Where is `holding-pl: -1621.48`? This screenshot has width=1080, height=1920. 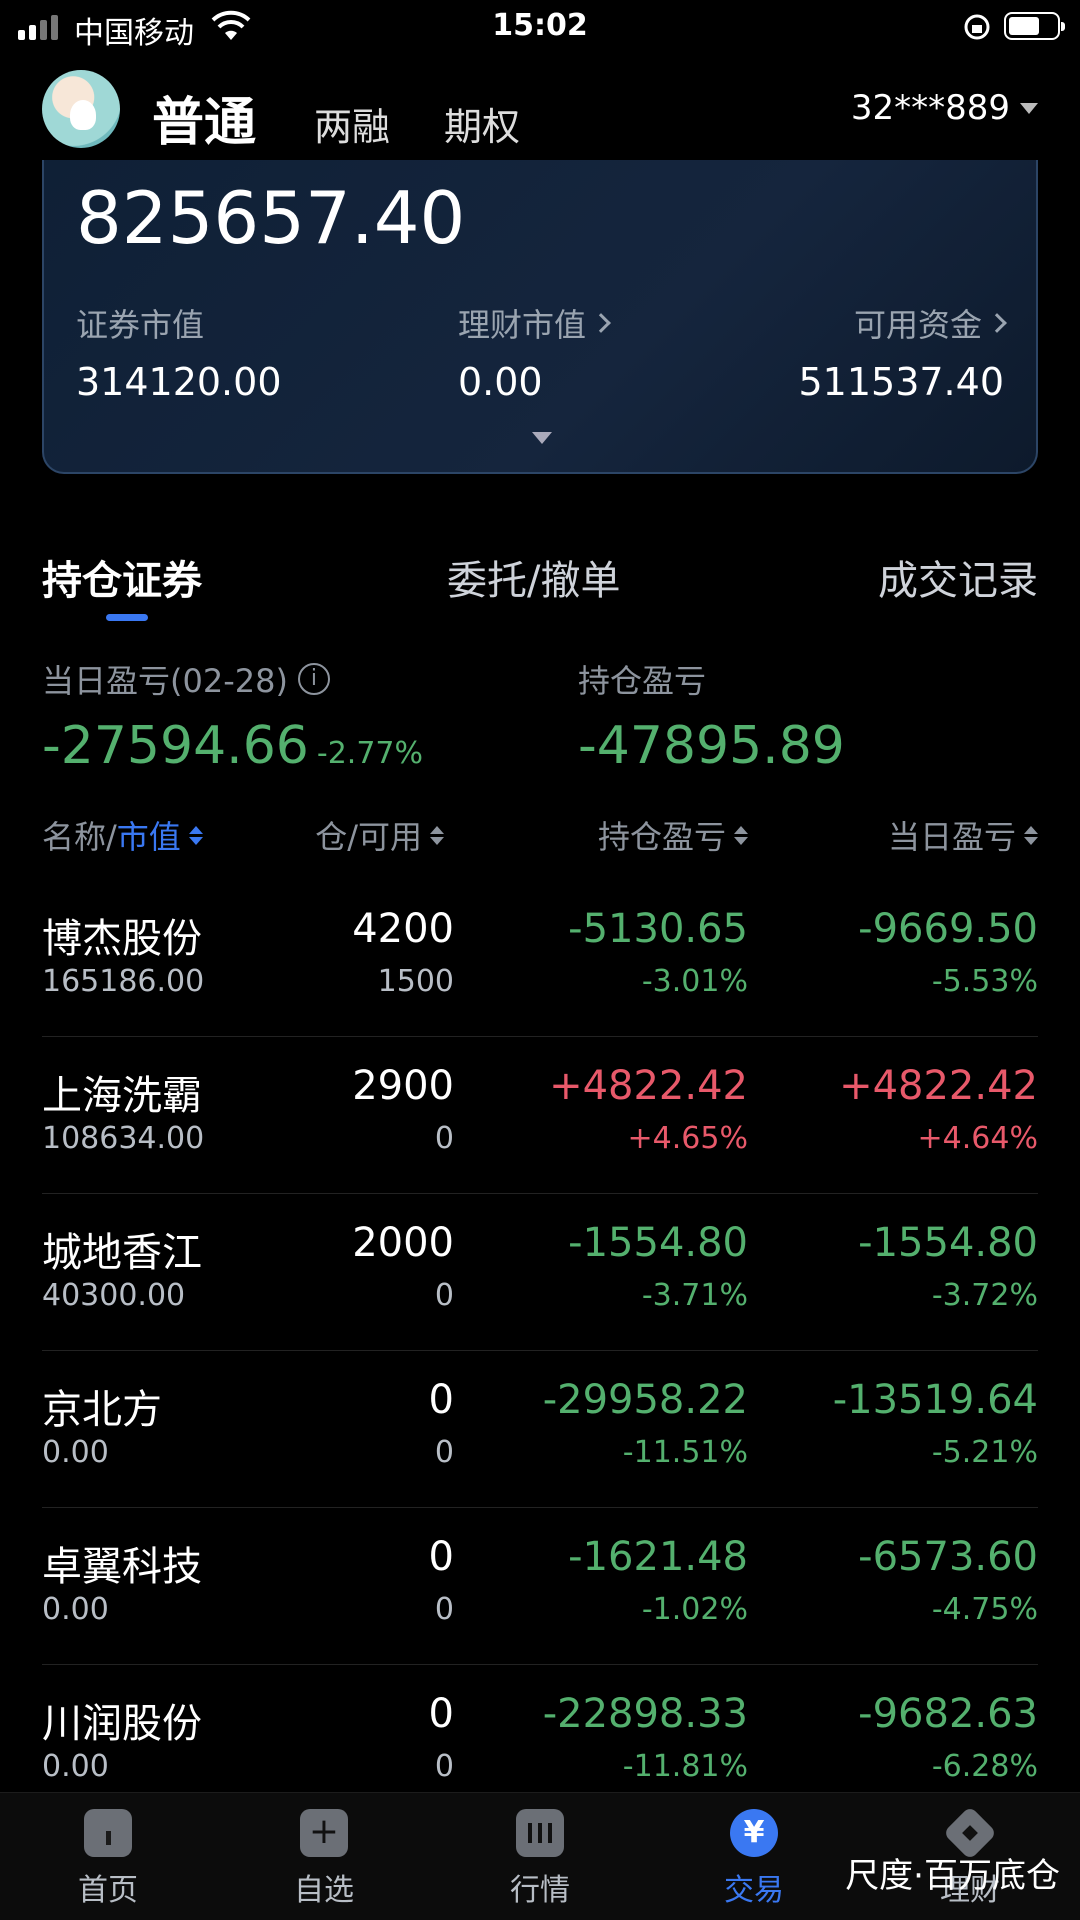
holding-pl: -1621.48 is located at coordinates (658, 1557).